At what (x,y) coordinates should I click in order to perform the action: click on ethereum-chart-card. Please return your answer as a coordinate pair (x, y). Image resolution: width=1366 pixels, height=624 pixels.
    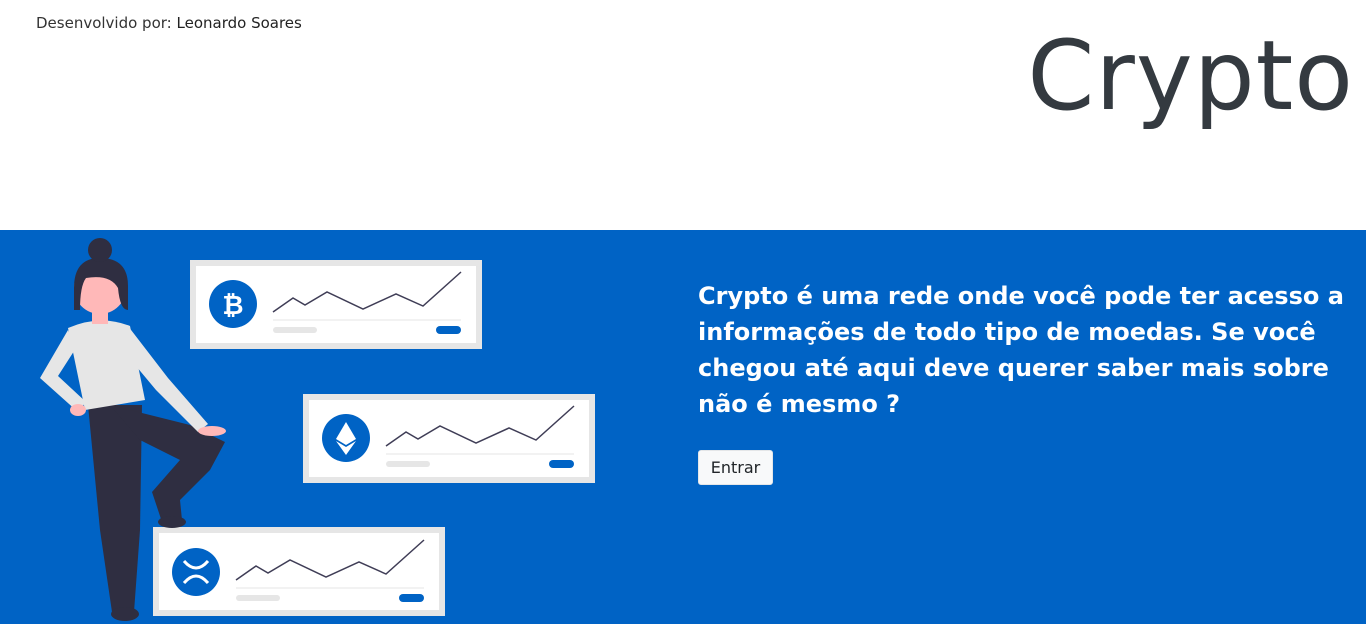
    Looking at the image, I should click on (449, 438).